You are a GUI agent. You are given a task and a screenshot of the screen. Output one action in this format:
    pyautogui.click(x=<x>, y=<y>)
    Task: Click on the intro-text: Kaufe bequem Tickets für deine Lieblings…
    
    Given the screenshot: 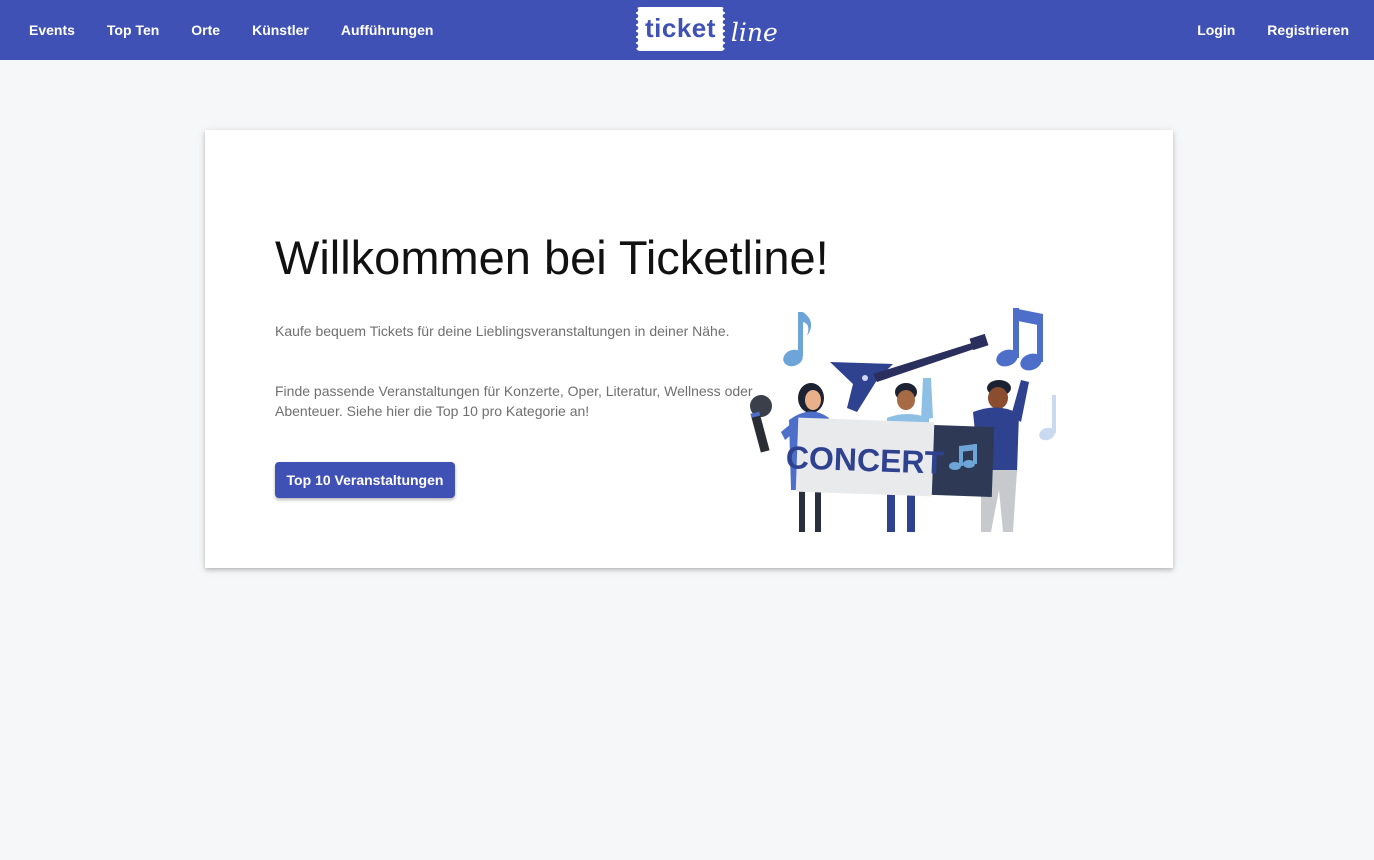 What is the action you would take?
    pyautogui.click(x=502, y=331)
    